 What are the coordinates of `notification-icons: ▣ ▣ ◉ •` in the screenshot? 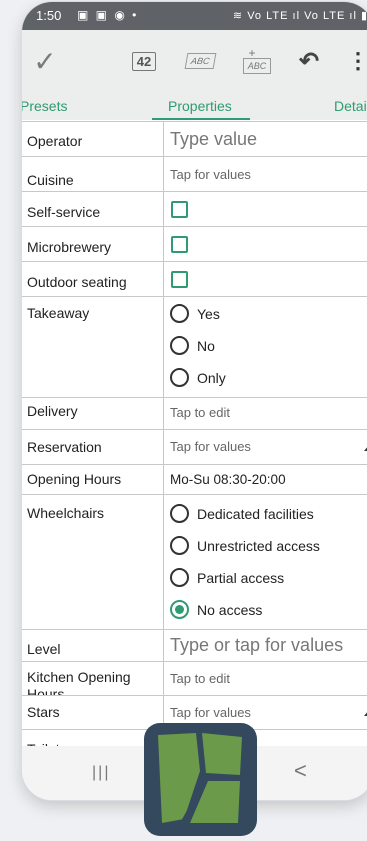 It's located at (108, 15).